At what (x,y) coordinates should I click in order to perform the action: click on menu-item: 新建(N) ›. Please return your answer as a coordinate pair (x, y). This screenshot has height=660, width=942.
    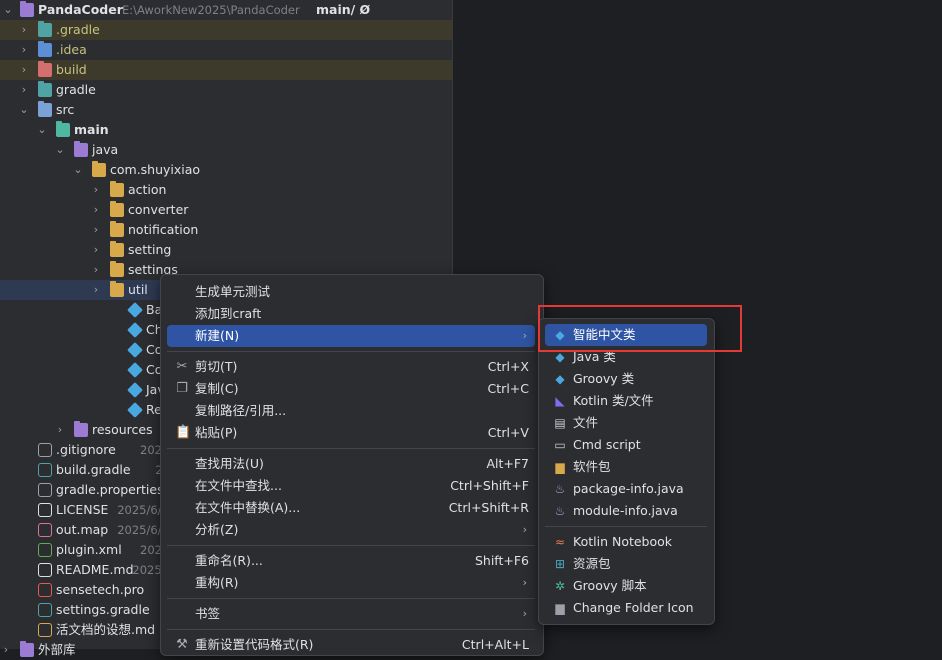
    Looking at the image, I should click on (351, 336).